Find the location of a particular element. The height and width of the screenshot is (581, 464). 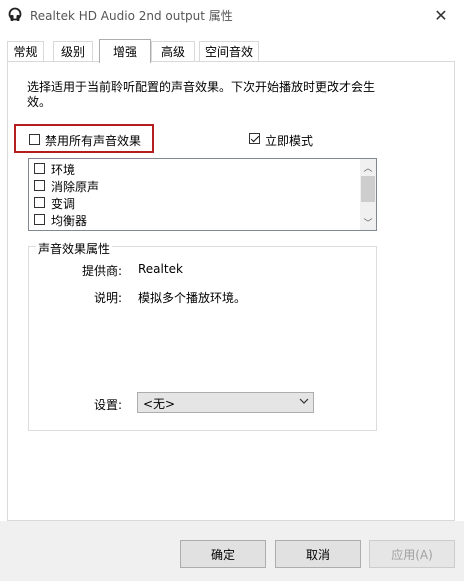

speaker-icon is located at coordinates (15, 15).